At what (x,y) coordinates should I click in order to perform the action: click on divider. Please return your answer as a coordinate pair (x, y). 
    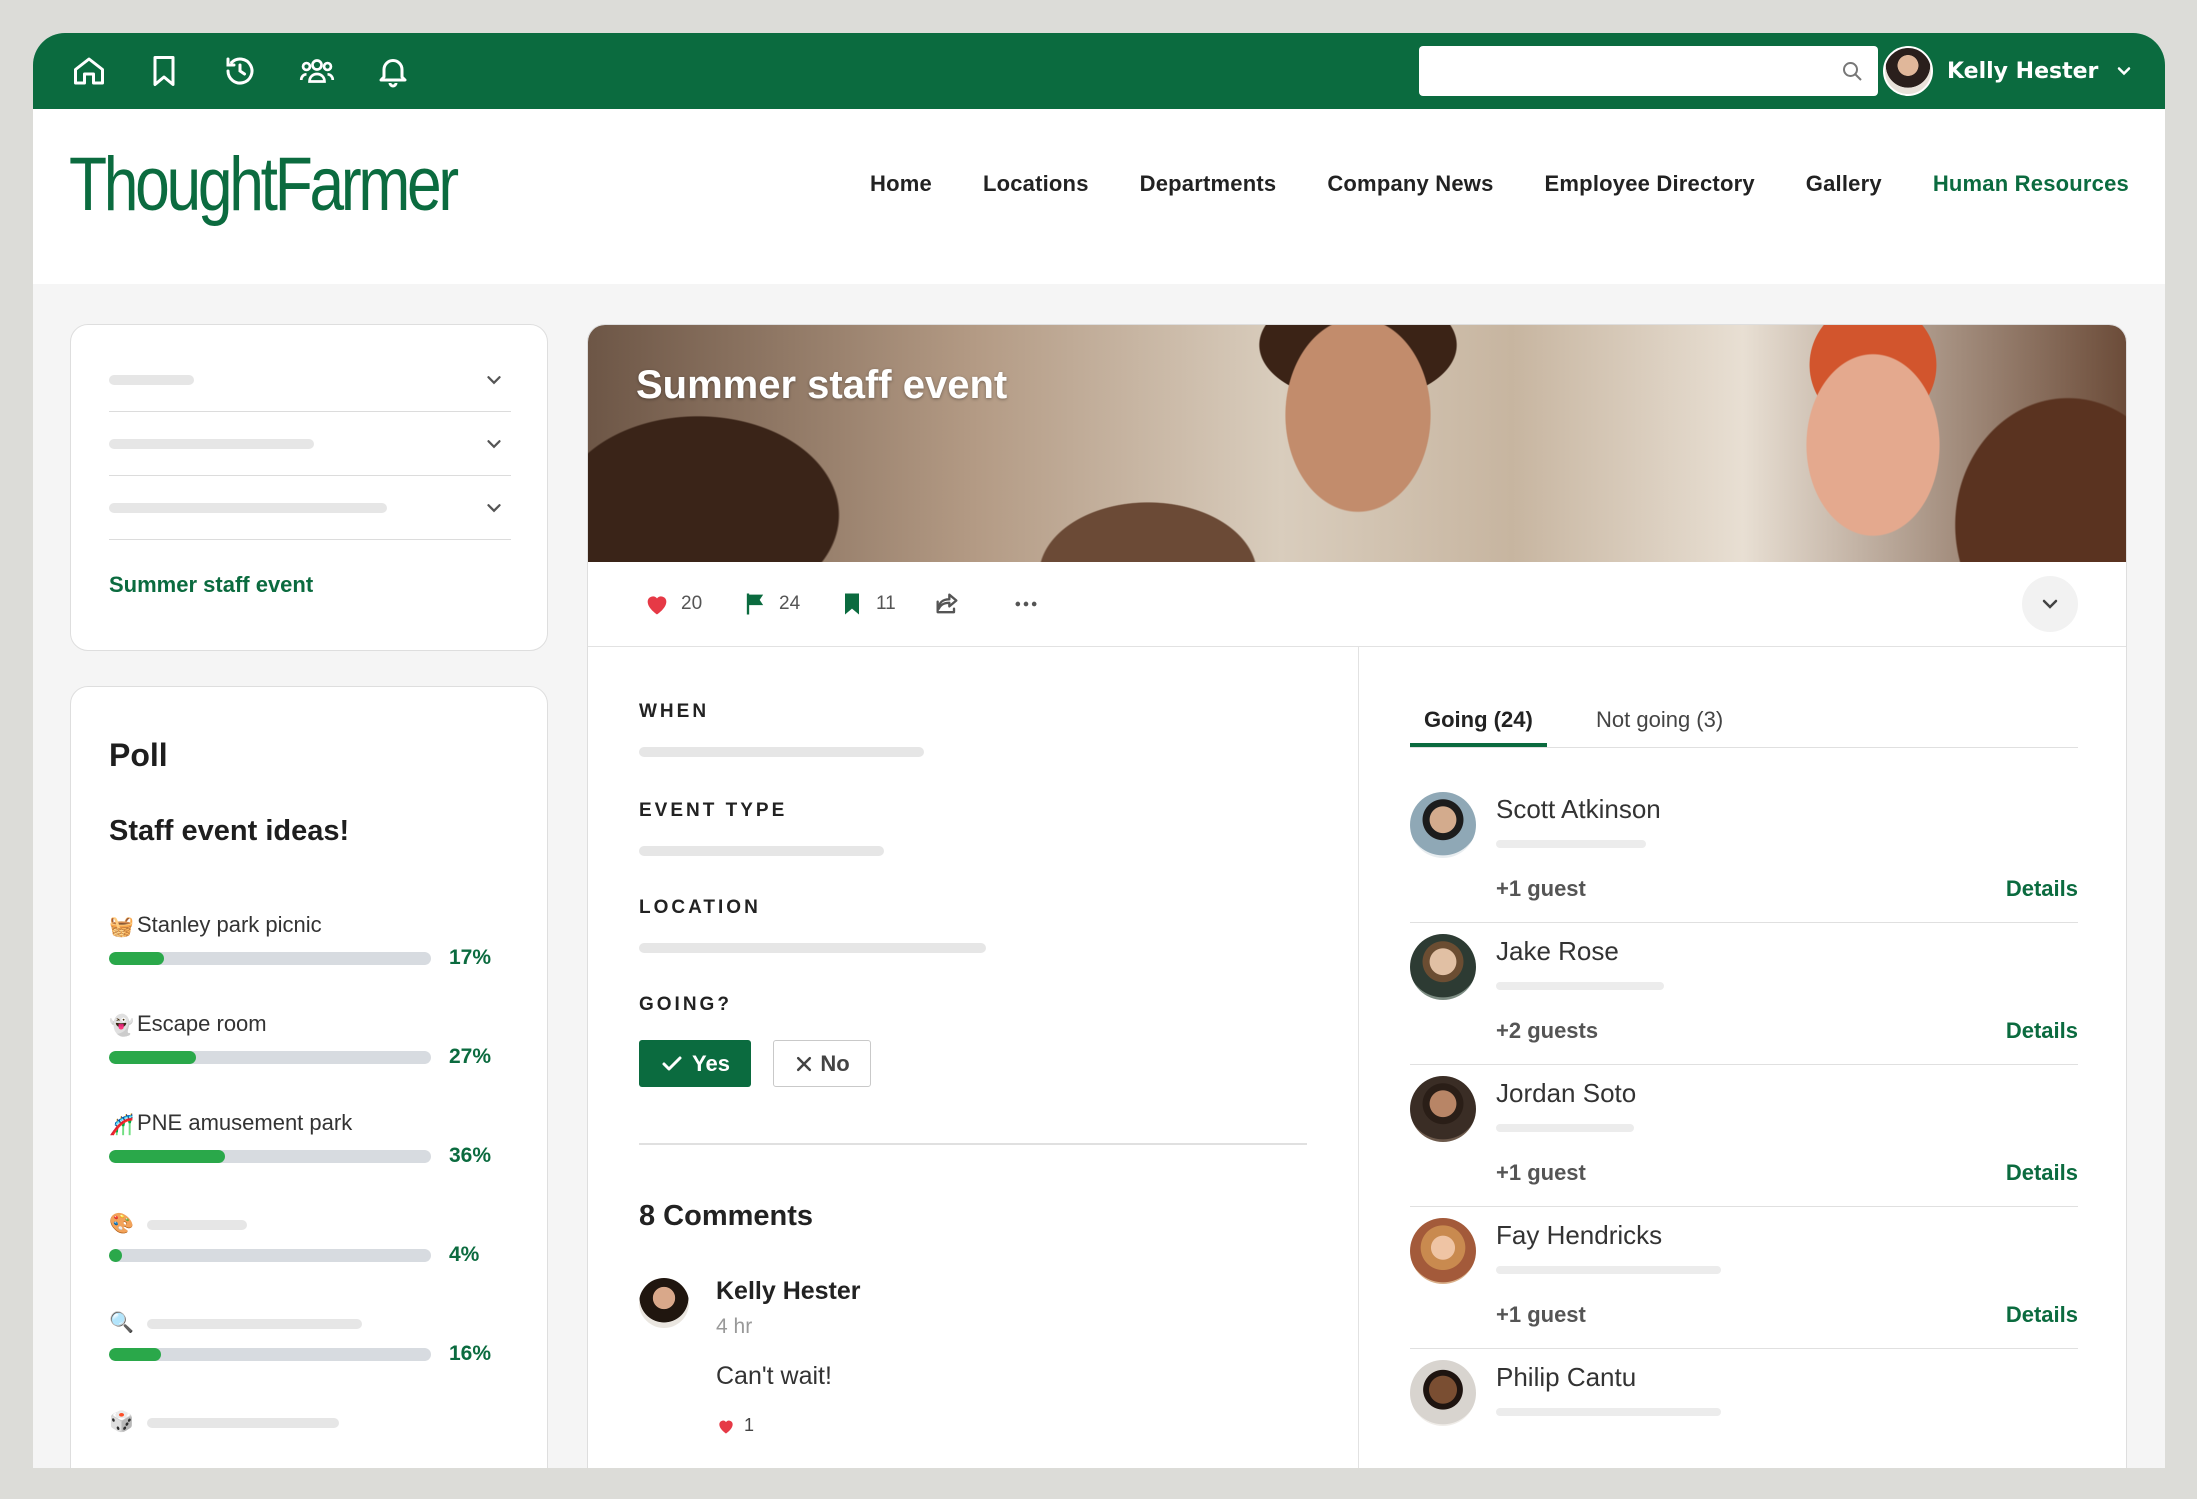
    Looking at the image, I should click on (973, 1144).